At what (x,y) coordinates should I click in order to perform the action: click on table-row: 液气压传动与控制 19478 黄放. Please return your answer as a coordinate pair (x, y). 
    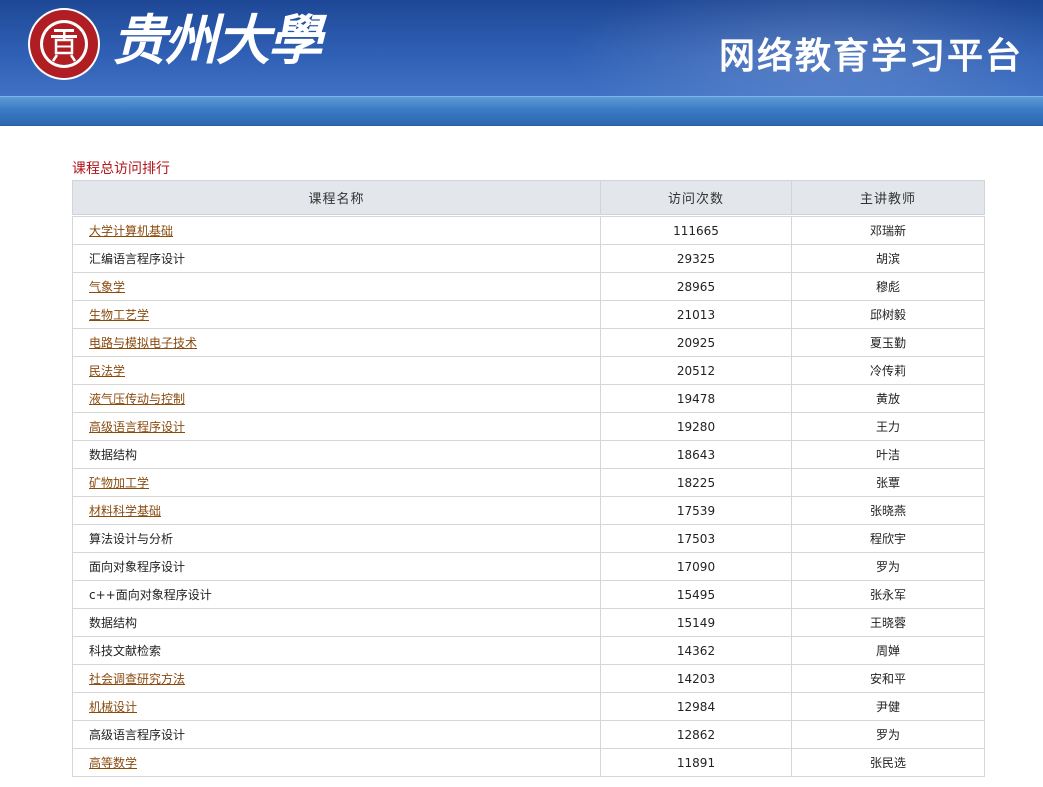
    Looking at the image, I should click on (528, 398).